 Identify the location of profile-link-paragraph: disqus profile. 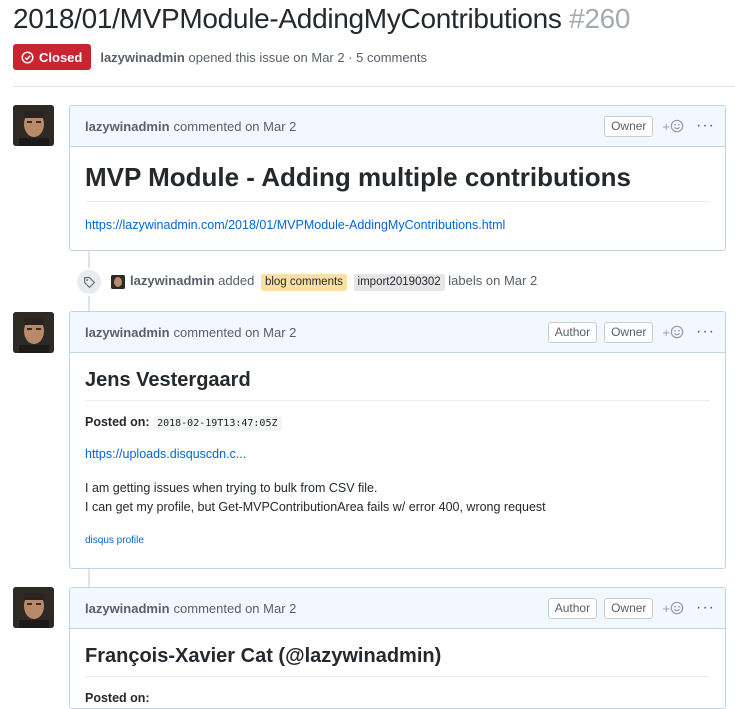
(397, 540).